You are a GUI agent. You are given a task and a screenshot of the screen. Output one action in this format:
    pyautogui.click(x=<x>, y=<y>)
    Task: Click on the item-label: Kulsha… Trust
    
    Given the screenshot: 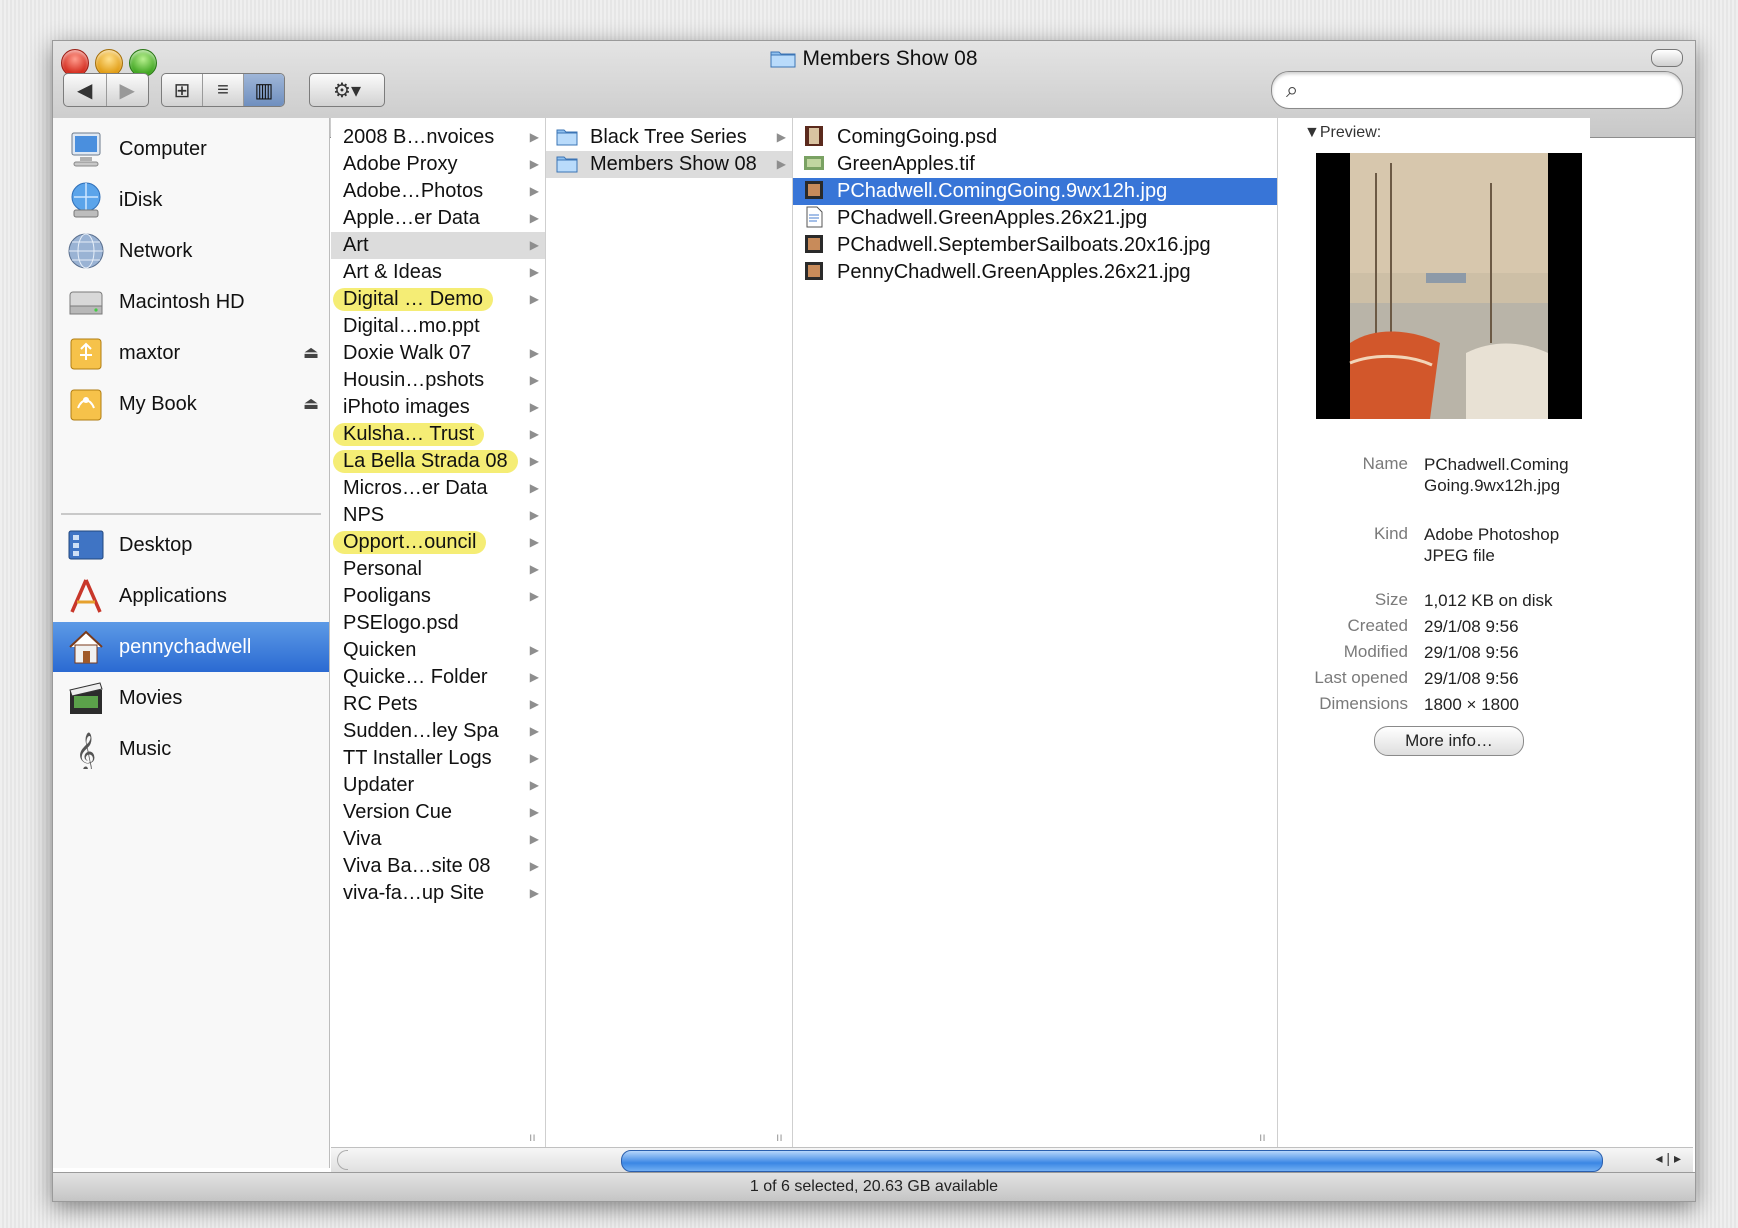 What is the action you would take?
    pyautogui.click(x=409, y=434)
    